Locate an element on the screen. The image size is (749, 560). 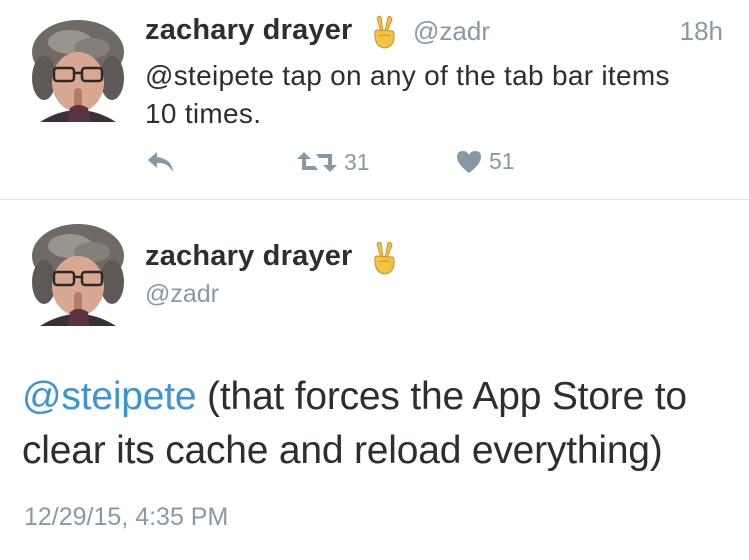
reply-icon is located at coordinates (160, 162).